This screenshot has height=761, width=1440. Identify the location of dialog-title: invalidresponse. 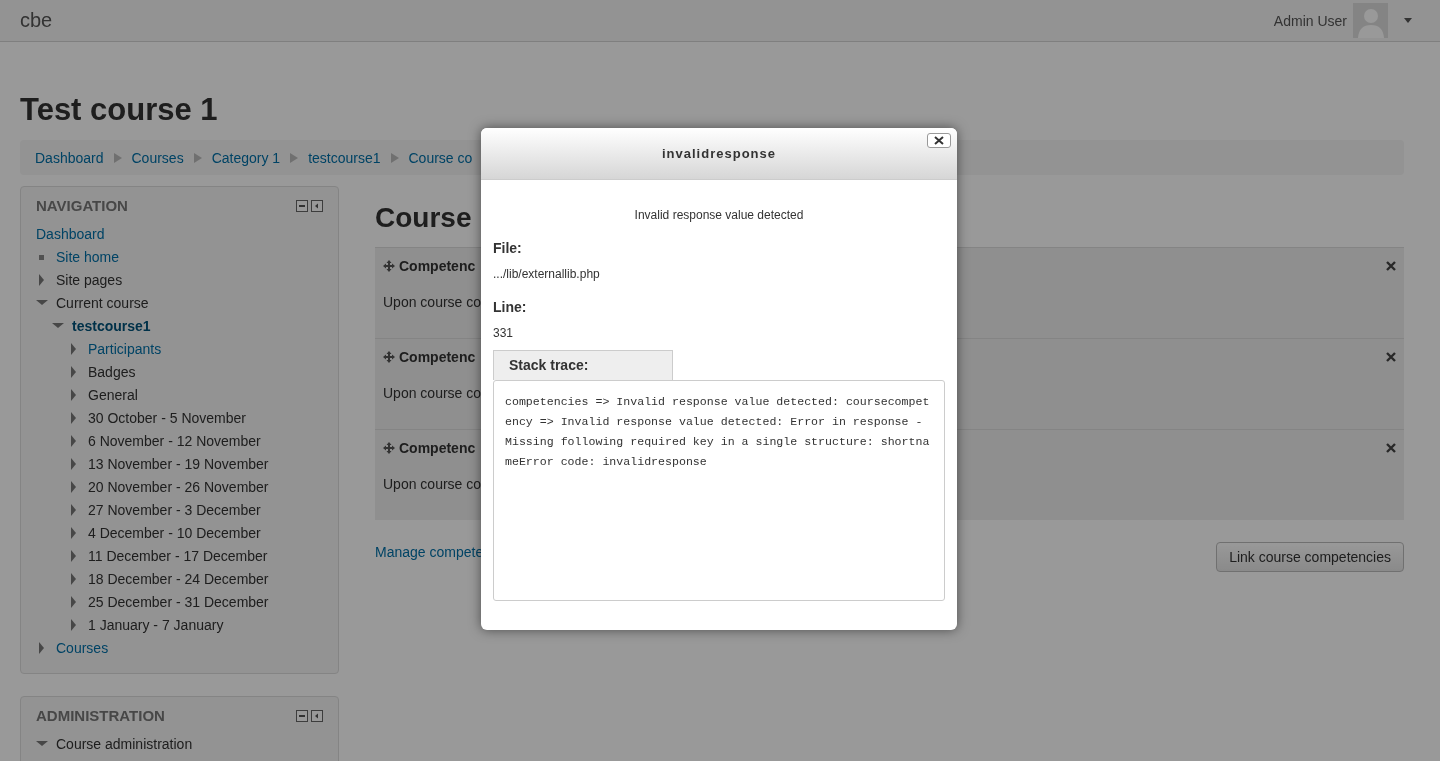
(719, 153).